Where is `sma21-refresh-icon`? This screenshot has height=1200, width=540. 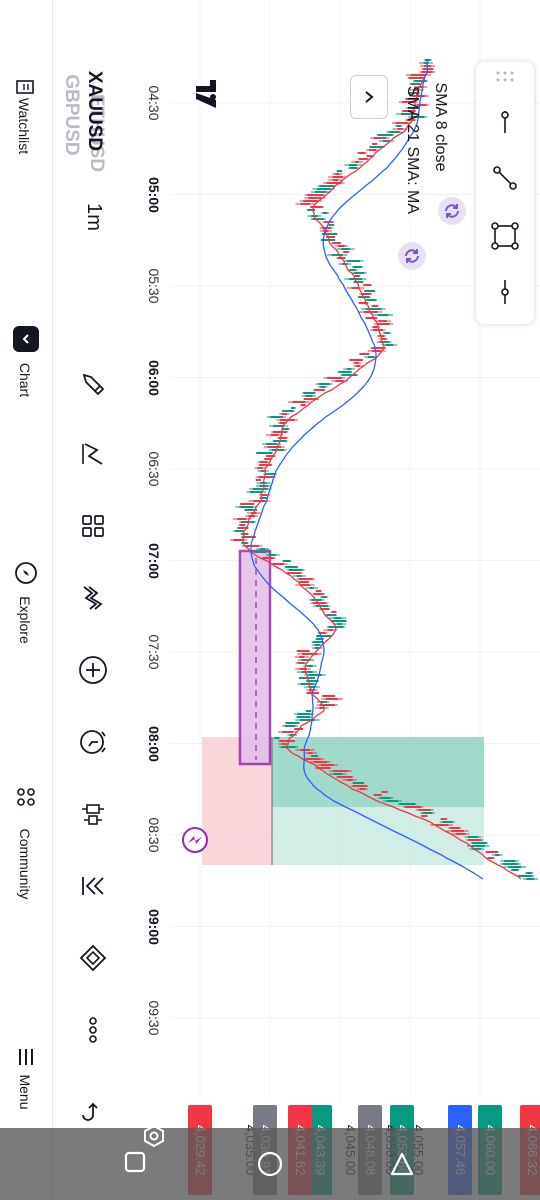
sma21-refresh-icon is located at coordinates (412, 256).